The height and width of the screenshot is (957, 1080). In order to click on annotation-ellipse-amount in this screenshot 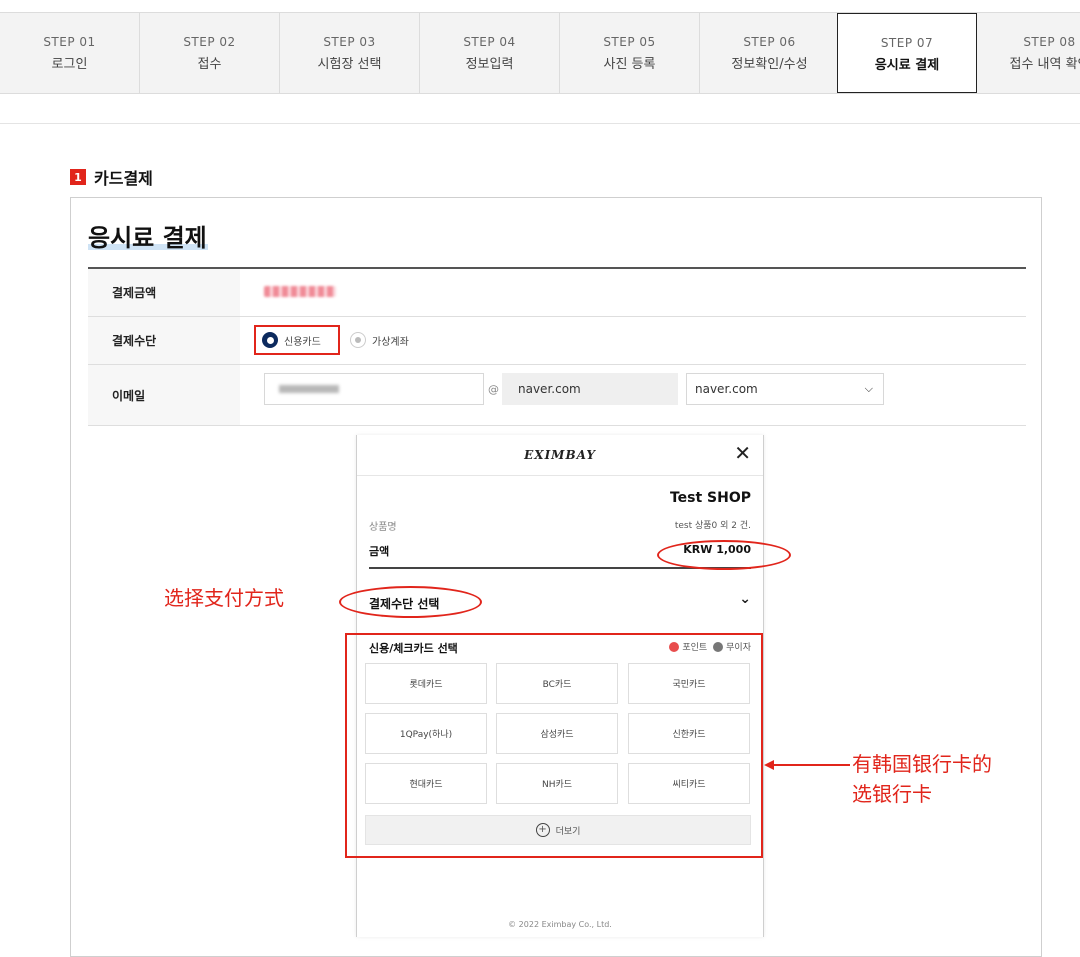, I will do `click(724, 555)`.